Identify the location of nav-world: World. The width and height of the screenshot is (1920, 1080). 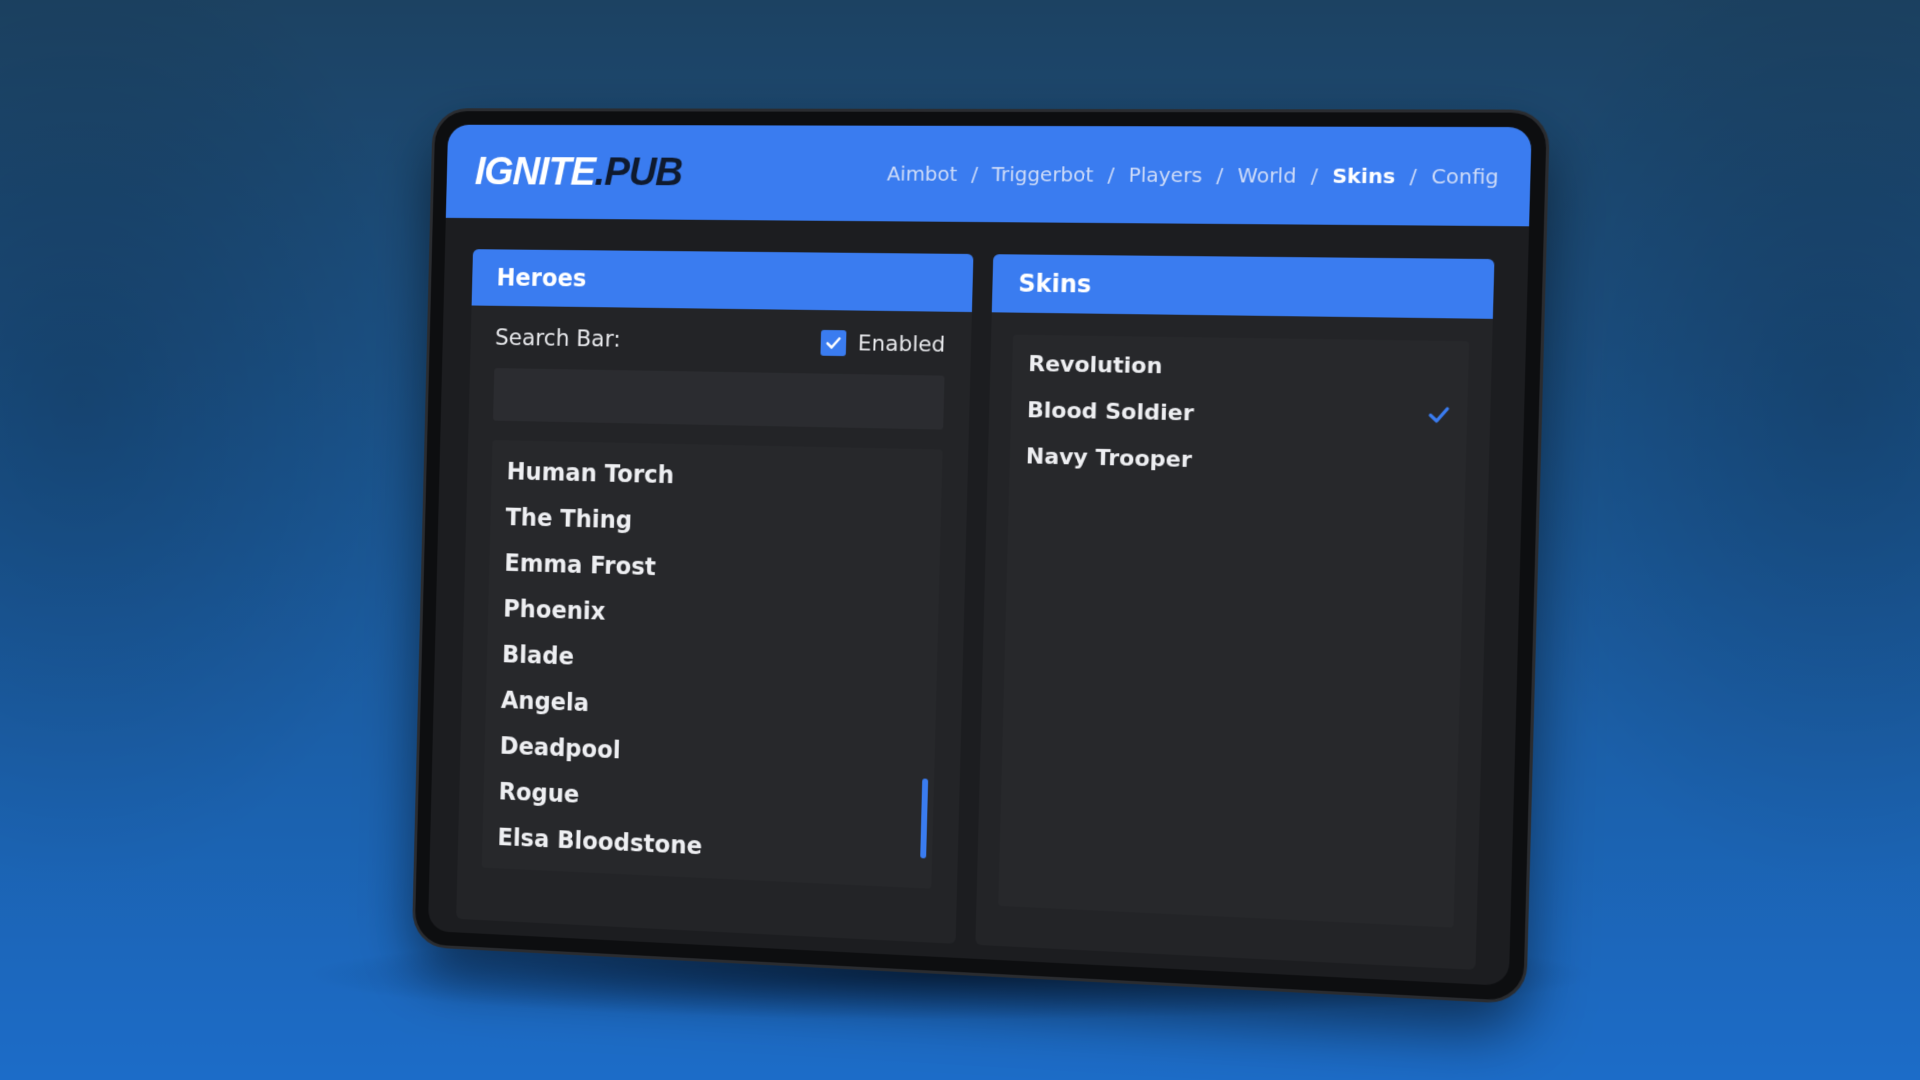
(1266, 175).